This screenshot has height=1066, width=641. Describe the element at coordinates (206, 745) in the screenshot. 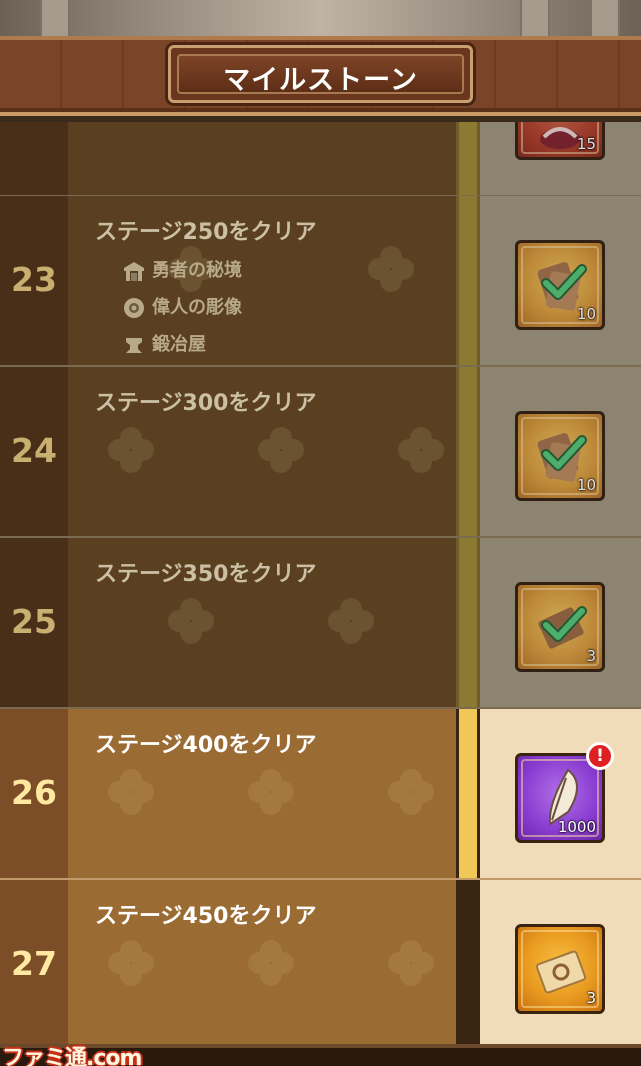

I see `milestone-task: ステージ400をクリア` at that location.